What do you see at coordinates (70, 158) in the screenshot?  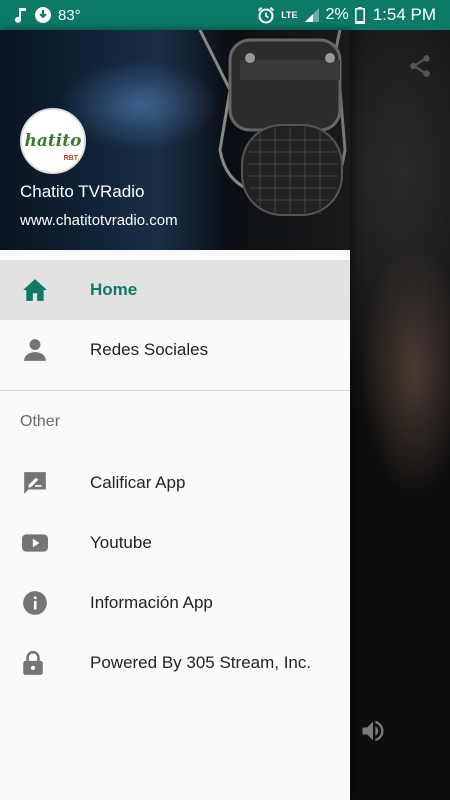 I see `logo-sub: RBT` at bounding box center [70, 158].